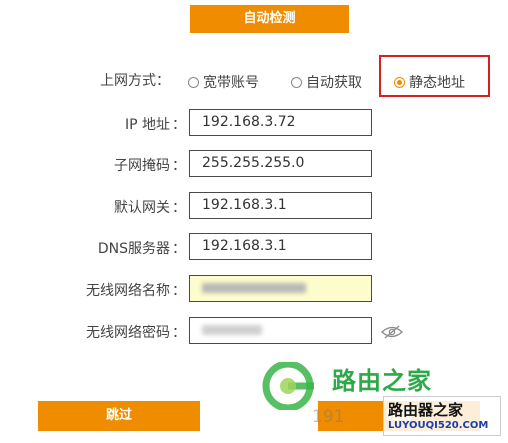  Describe the element at coordinates (128, 291) in the screenshot. I see `ssid-label: 无线网络名称` at that location.